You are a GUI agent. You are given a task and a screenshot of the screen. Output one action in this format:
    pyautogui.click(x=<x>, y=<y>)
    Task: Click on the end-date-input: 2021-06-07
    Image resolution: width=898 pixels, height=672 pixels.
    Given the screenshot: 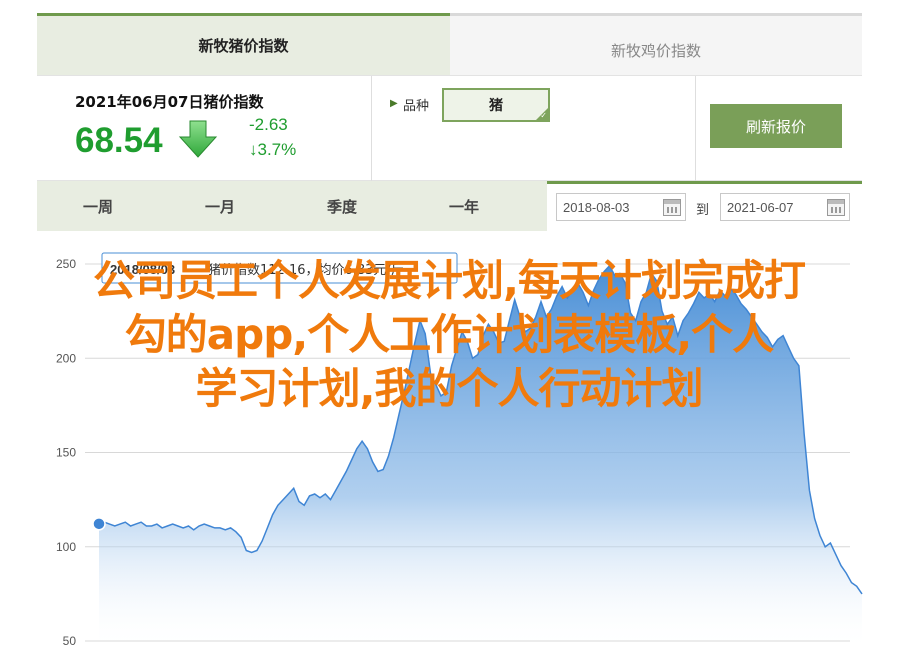 What is the action you would take?
    pyautogui.click(x=785, y=207)
    